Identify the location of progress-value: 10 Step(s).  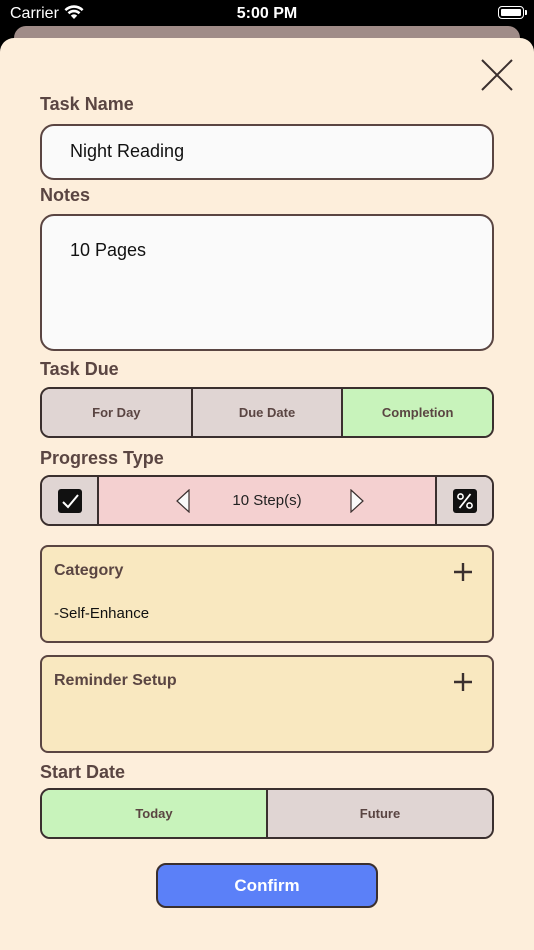
(267, 500).